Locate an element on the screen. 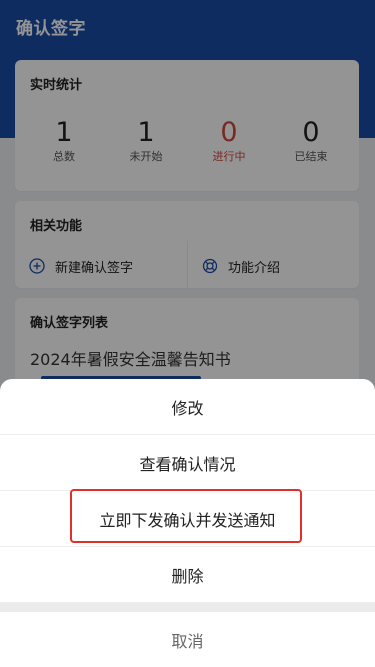 The image size is (375, 667). sheet-separator is located at coordinates (187, 607).